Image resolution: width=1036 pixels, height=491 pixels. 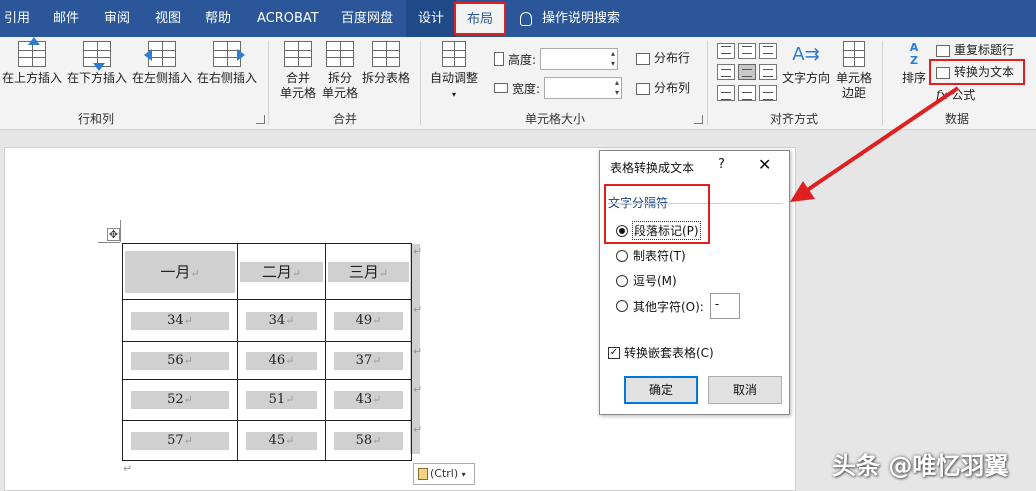 I want to click on radio-tabs: 制表符(T), so click(x=651, y=255).